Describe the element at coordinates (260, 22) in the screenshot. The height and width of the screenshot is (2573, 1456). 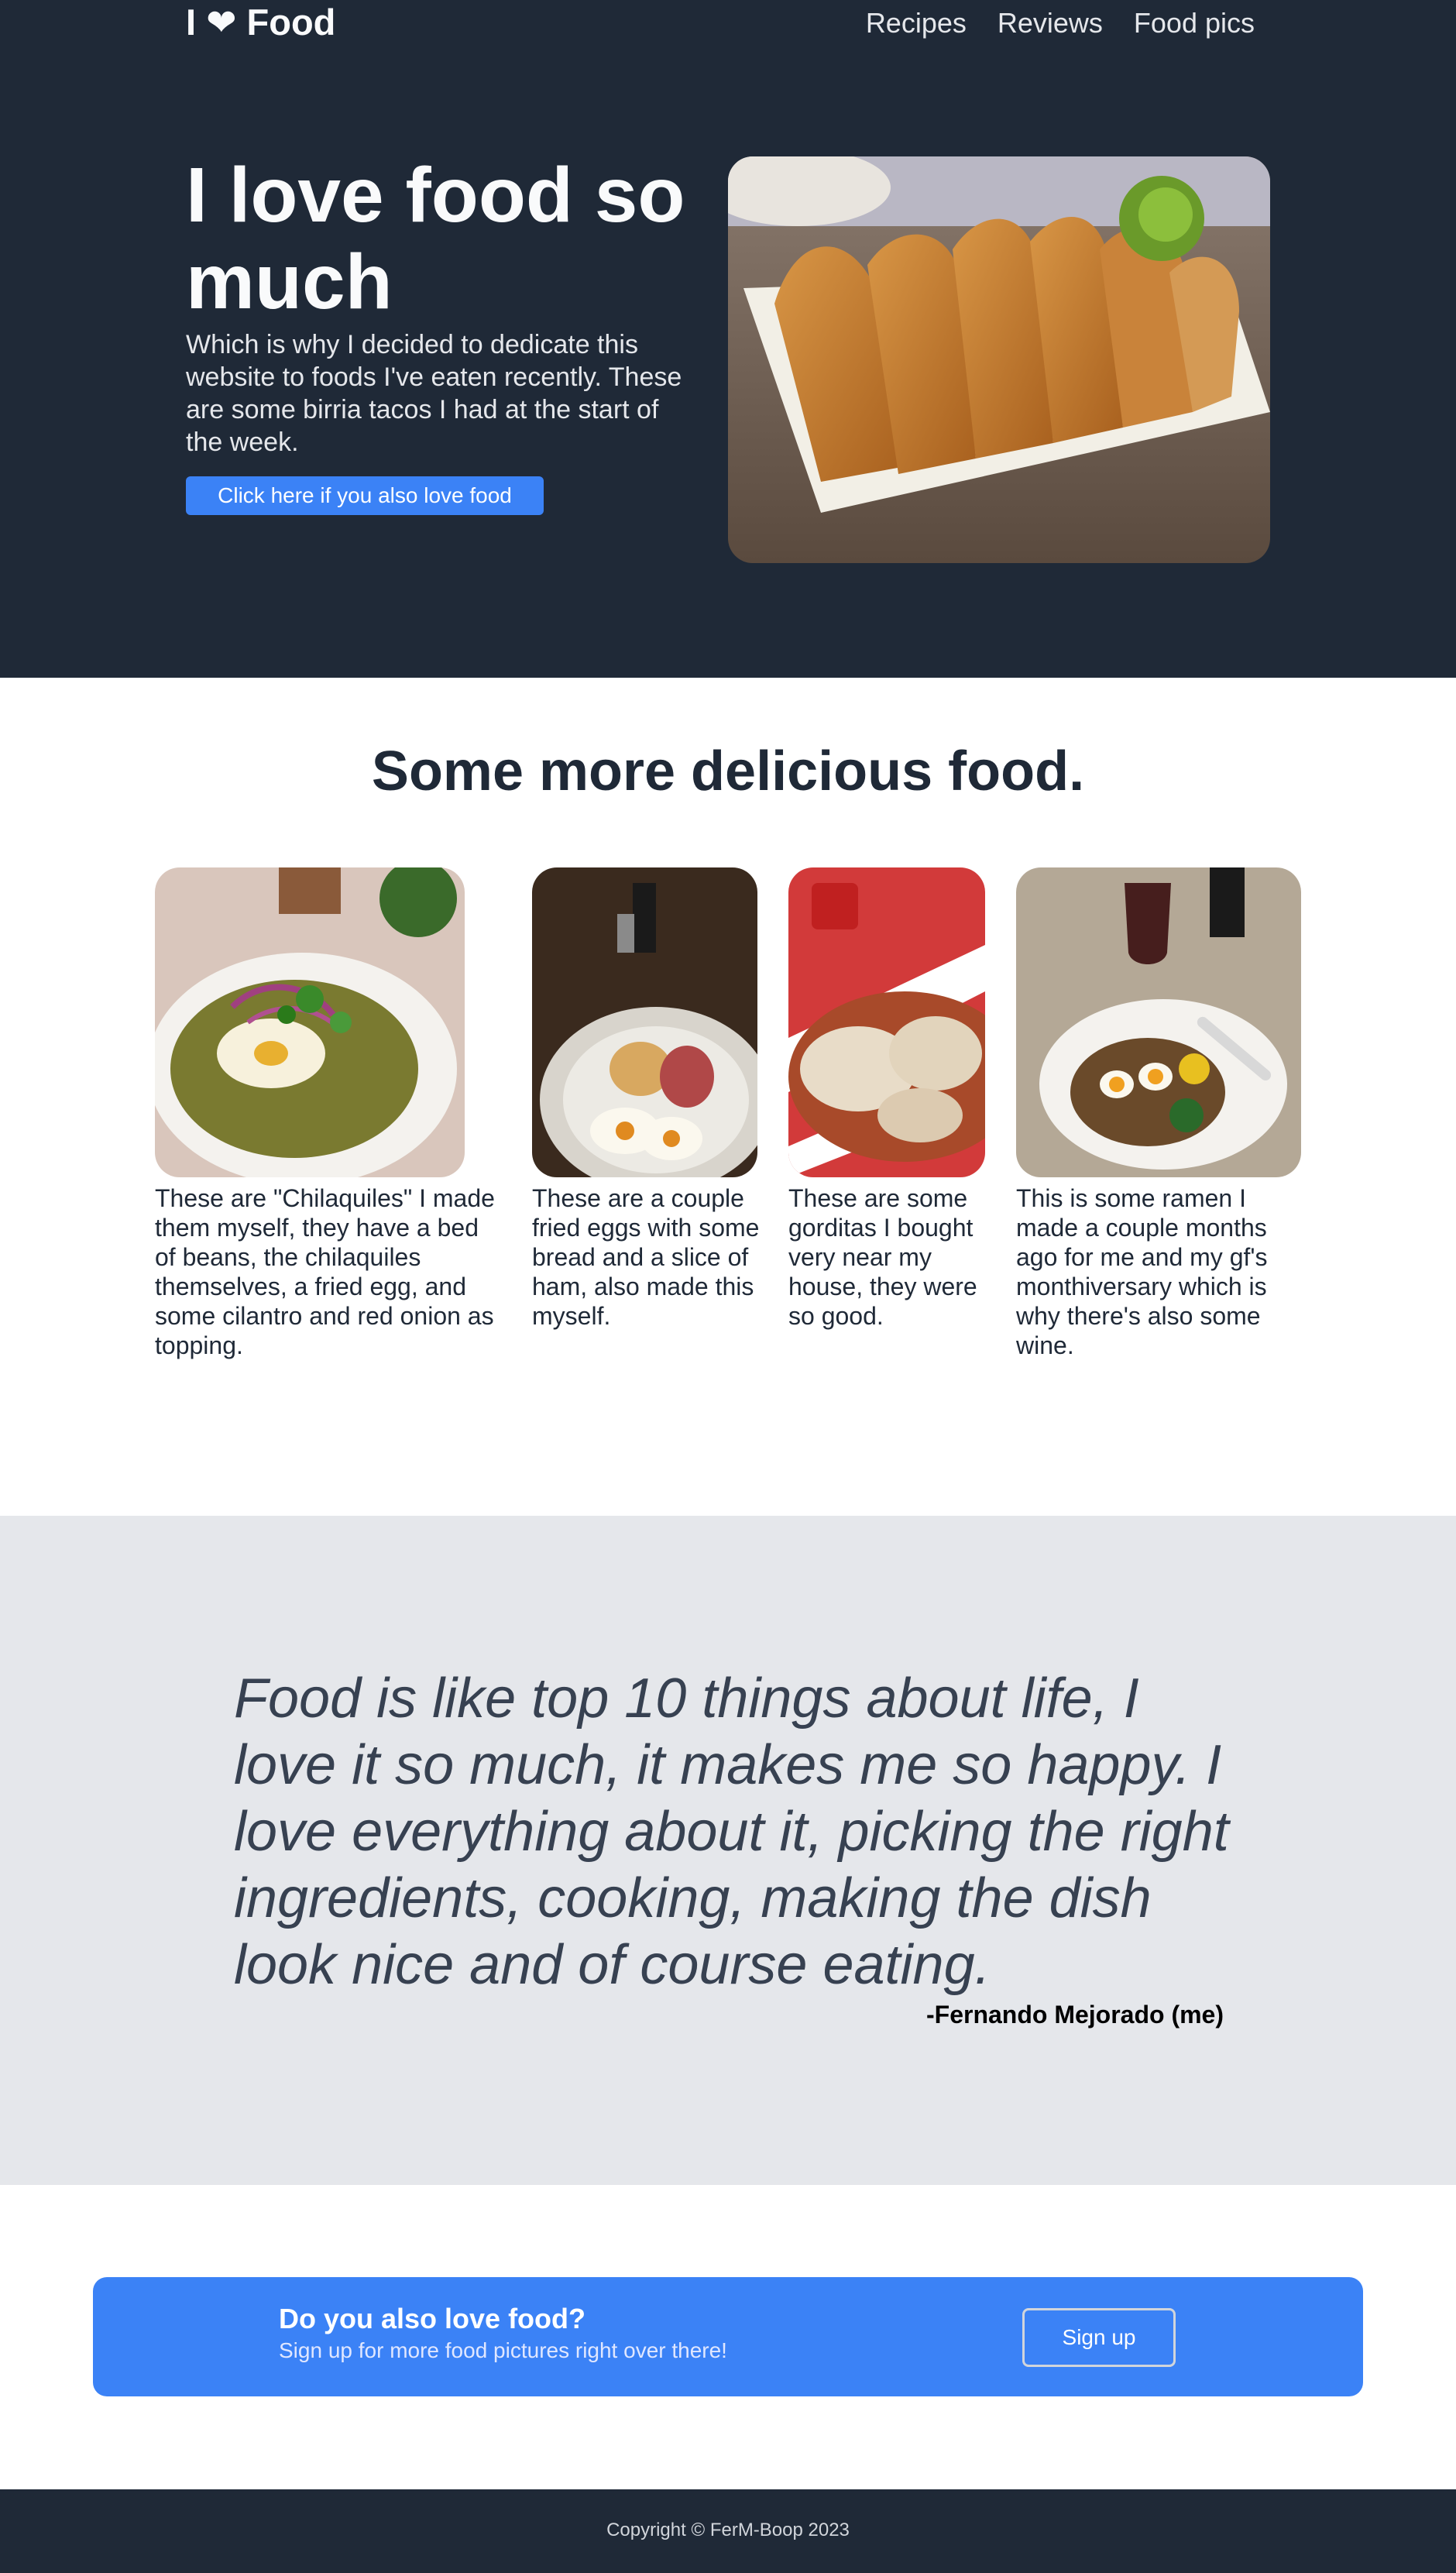
I see `site-logo: I ❤ Food` at that location.